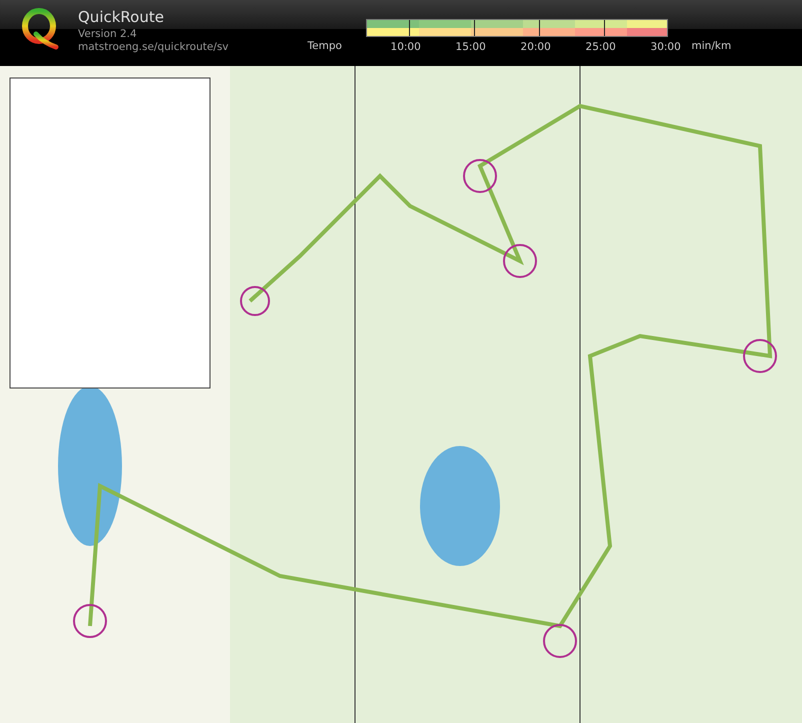 The width and height of the screenshot is (802, 723). What do you see at coordinates (601, 47) in the screenshot?
I see `tick-label: 25:00` at bounding box center [601, 47].